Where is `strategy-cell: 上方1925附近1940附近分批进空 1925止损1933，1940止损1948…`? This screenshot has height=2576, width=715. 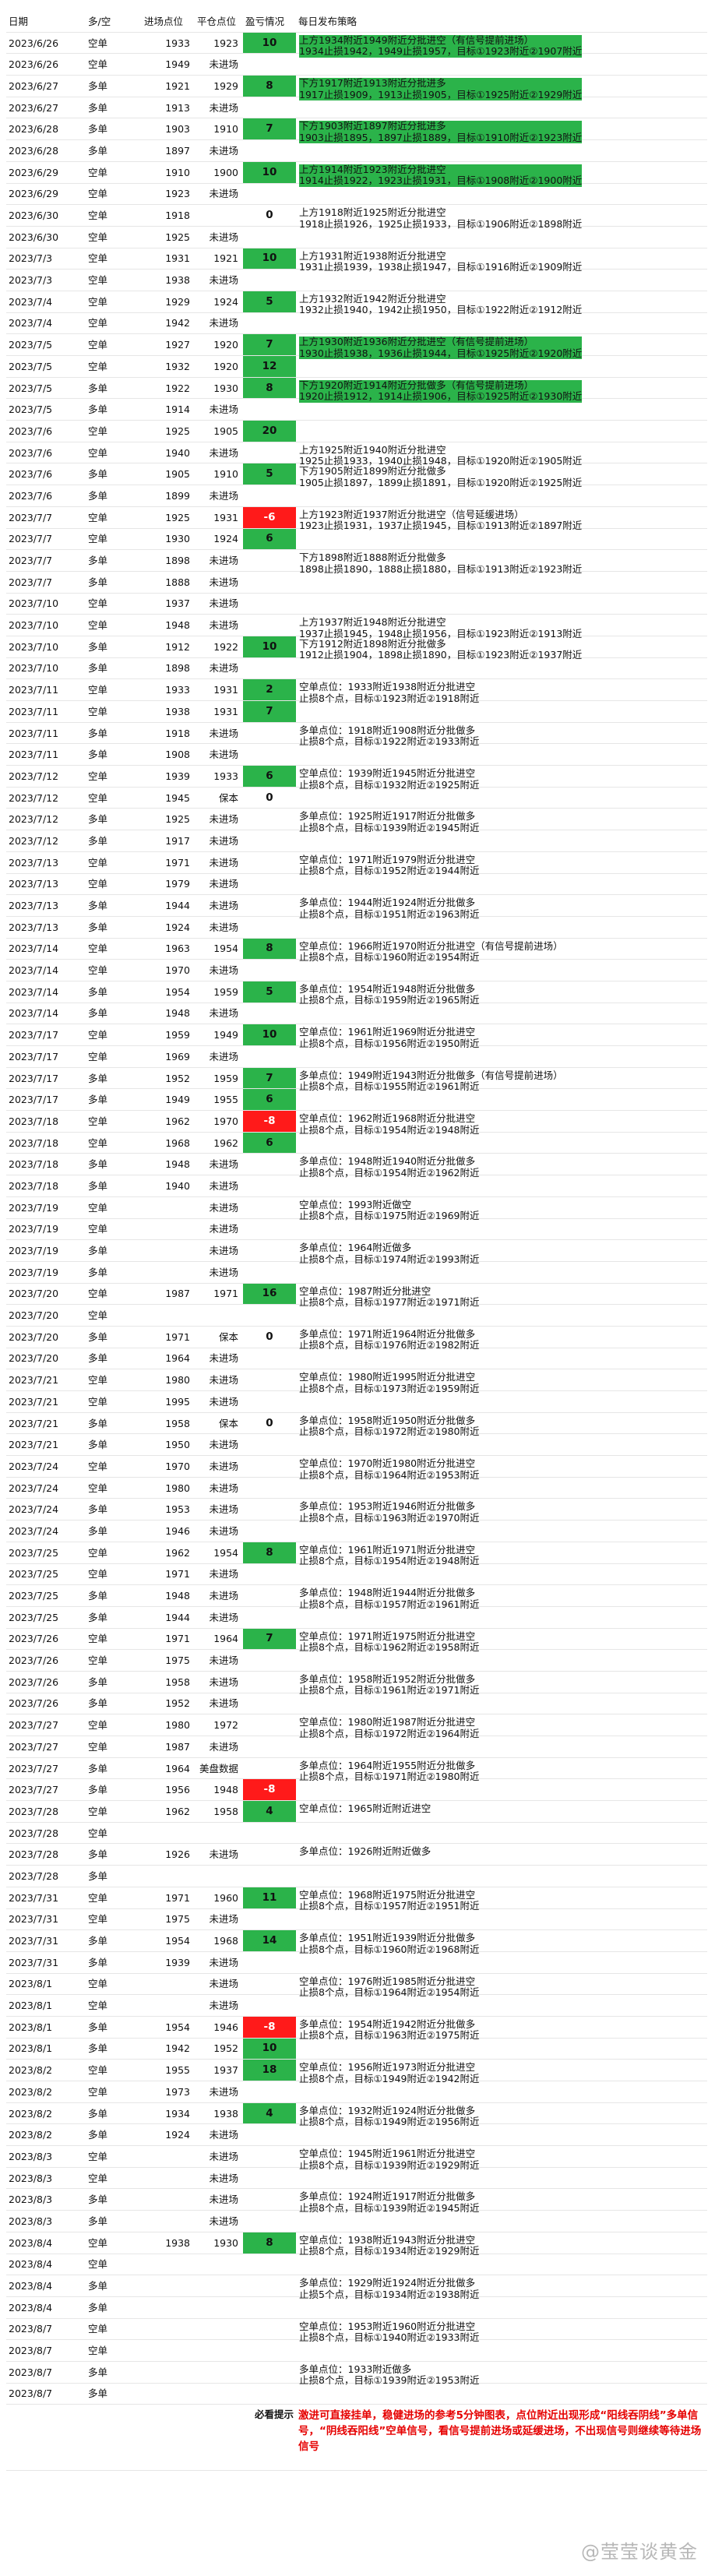 strategy-cell: 上方1925附近1940附近分批进空 1925止损1933，1940止损1948… is located at coordinates (501, 454).